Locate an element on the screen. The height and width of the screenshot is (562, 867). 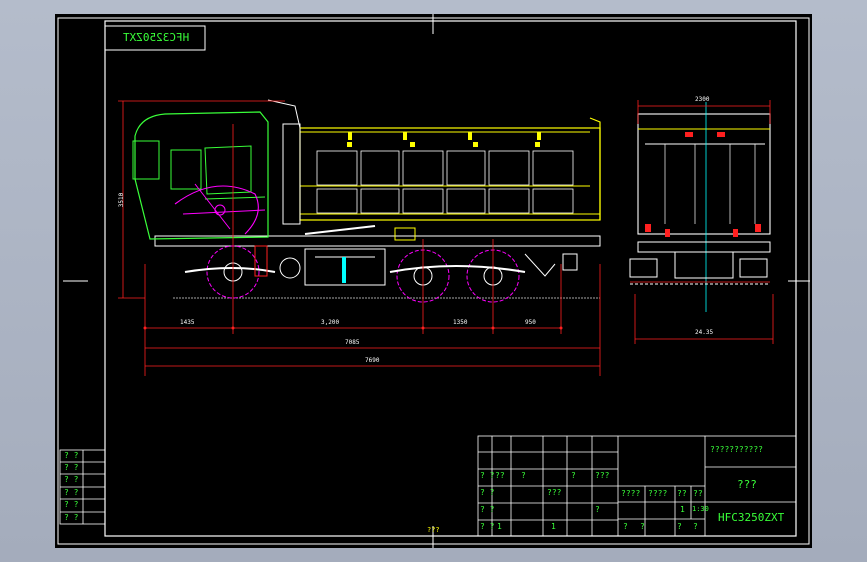
title-cell-mark: ?? is located at coordinates (500, 475).